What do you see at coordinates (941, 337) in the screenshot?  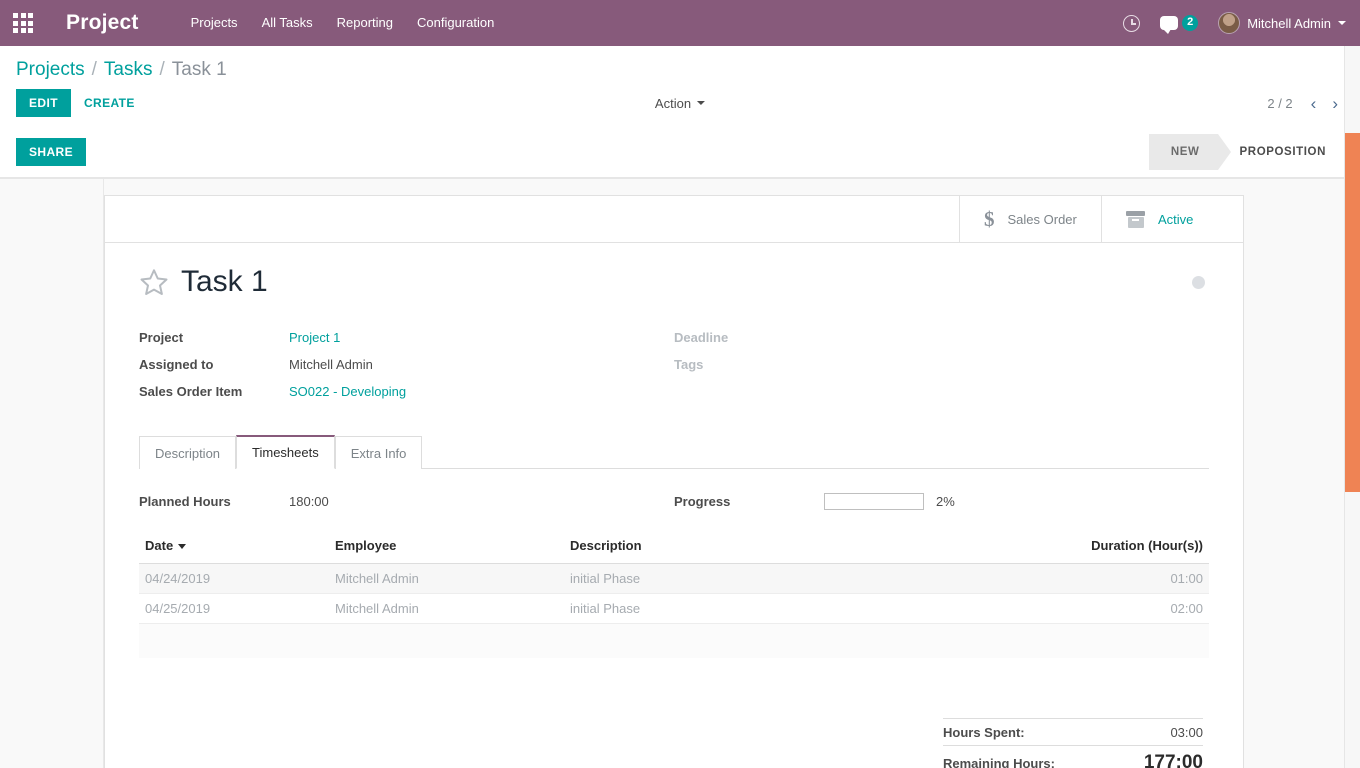 I see `field-deadline: Deadline` at bounding box center [941, 337].